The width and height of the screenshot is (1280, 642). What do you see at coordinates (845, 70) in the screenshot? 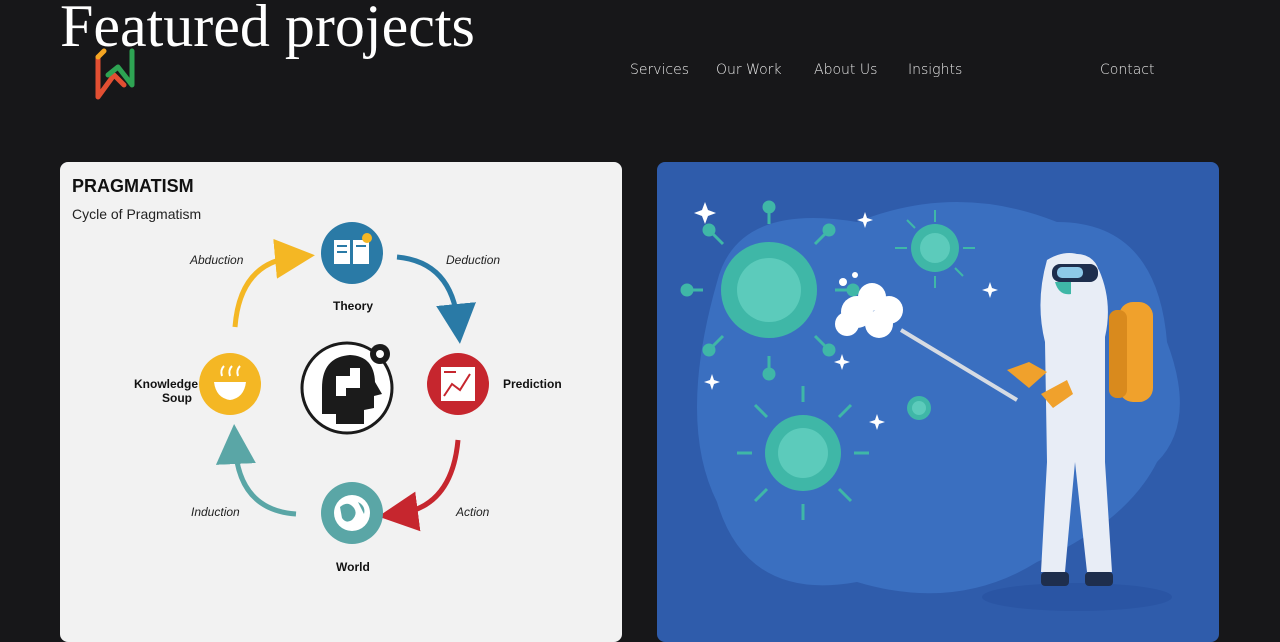
I see `nav-about-us: About Us` at bounding box center [845, 70].